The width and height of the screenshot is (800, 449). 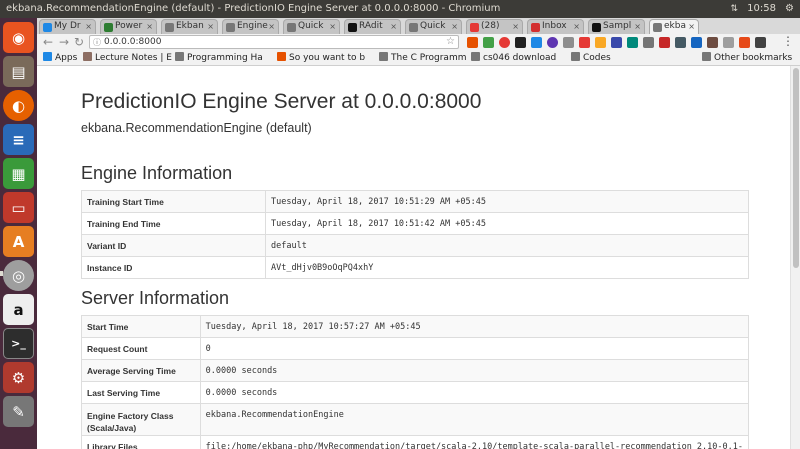 What do you see at coordinates (67, 26) in the screenshot?
I see `browser-tab: My Dr ×` at bounding box center [67, 26].